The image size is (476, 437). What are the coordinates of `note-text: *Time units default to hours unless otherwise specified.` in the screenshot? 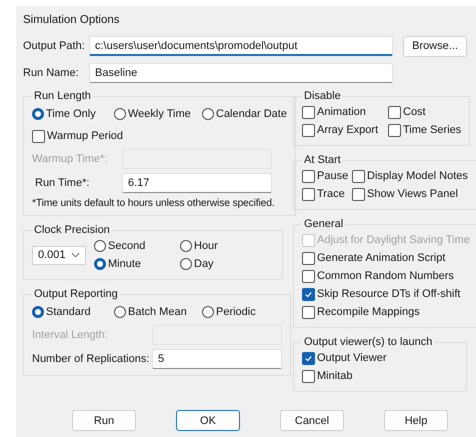 It's located at (154, 203).